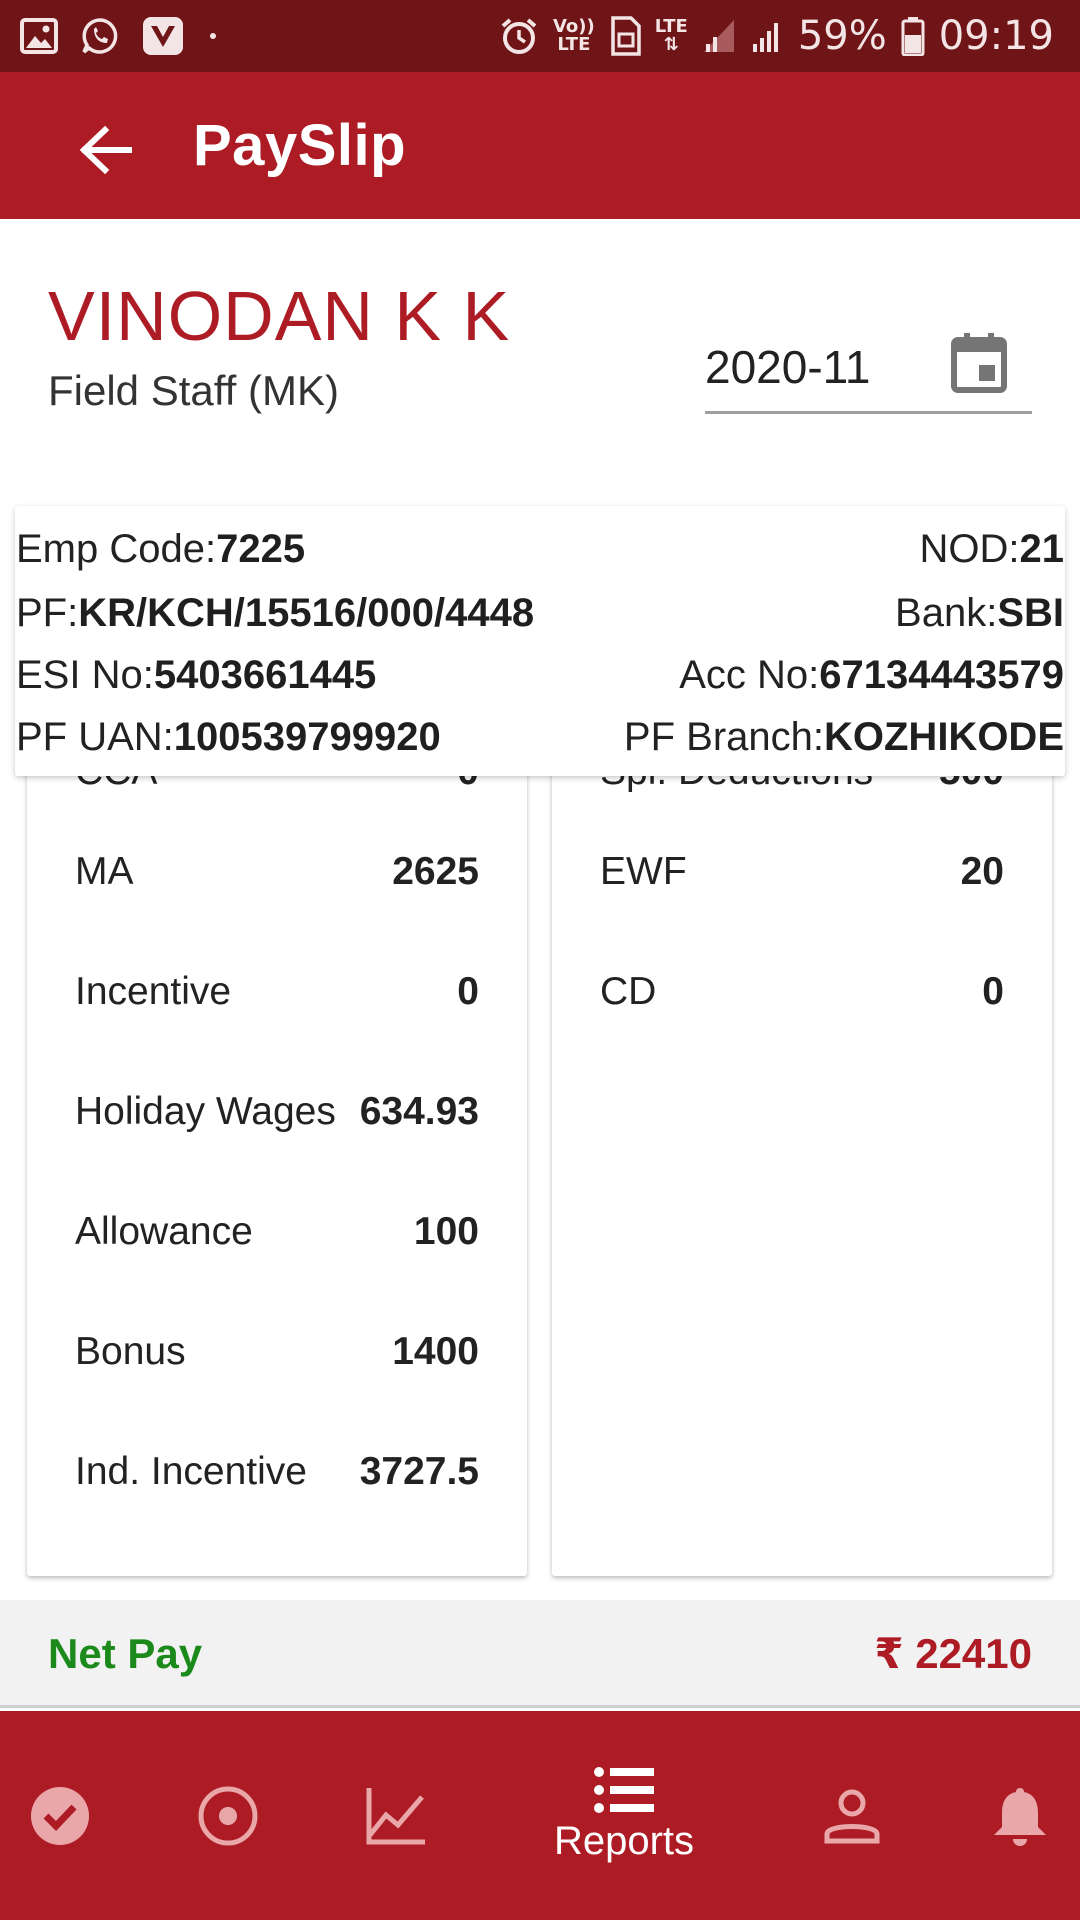  Describe the element at coordinates (130, 1351) in the screenshot. I see `earning-label: Bonus` at that location.